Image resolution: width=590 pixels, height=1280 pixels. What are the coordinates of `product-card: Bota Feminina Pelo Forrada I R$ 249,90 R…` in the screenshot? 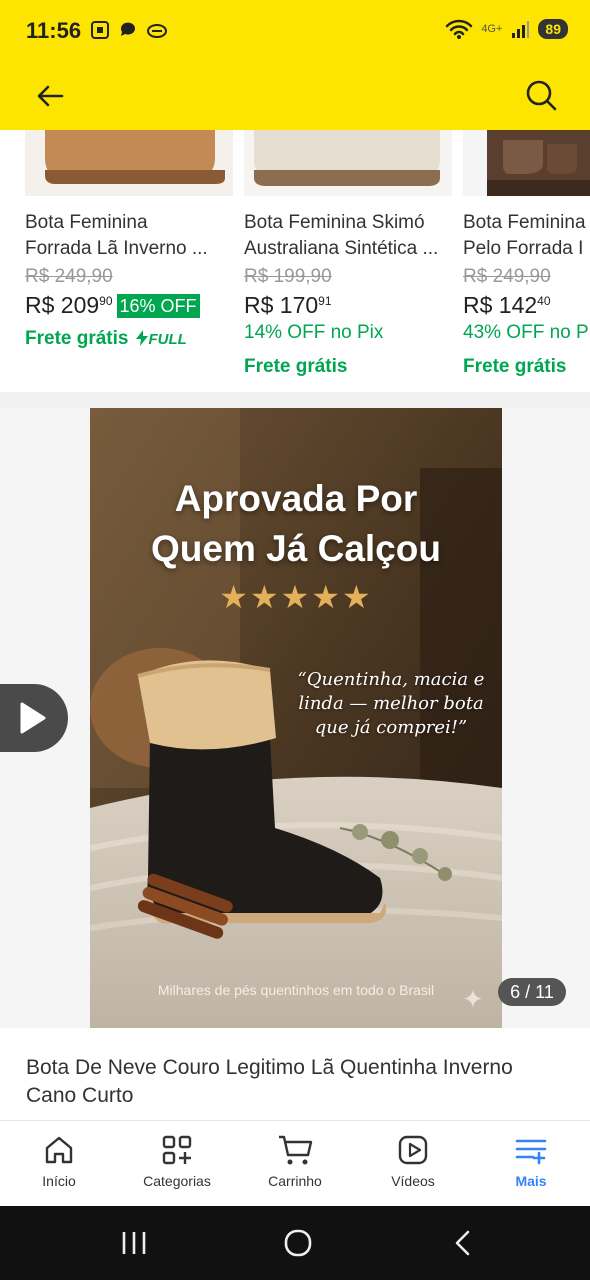 It's located at (526, 261).